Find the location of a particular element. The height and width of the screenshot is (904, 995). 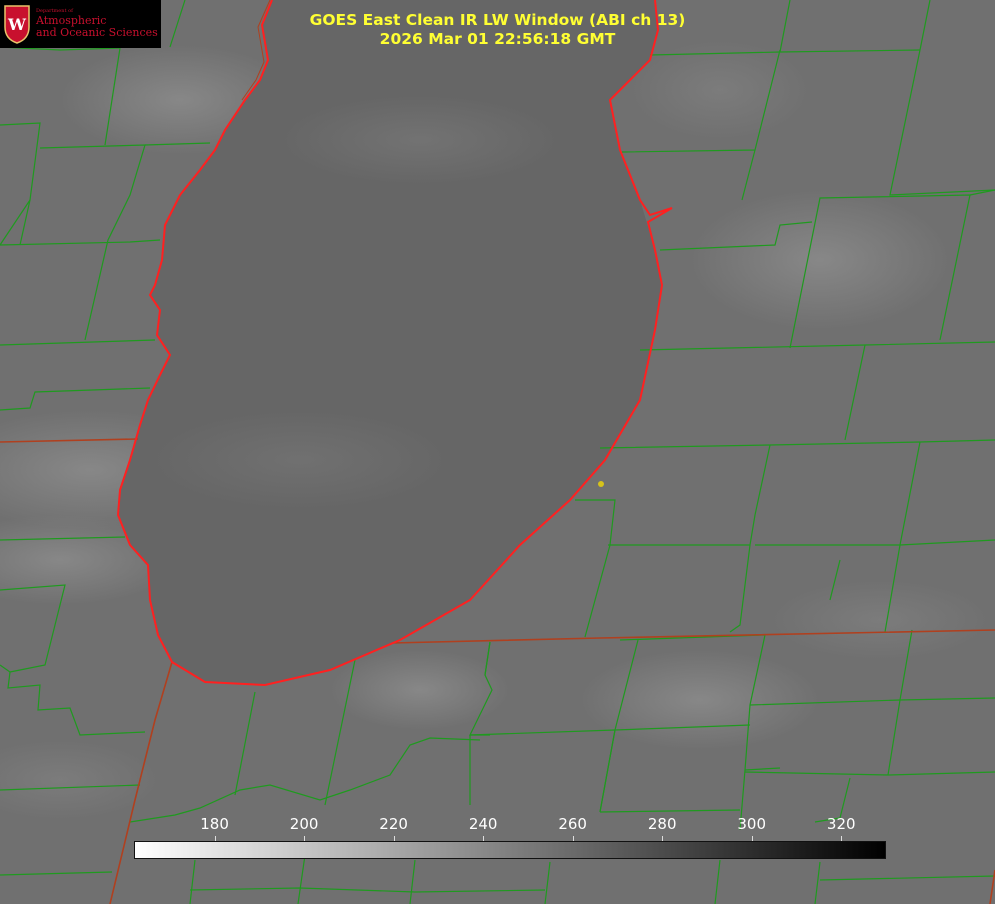

colorbar-tick-label: 200 is located at coordinates (304, 824).